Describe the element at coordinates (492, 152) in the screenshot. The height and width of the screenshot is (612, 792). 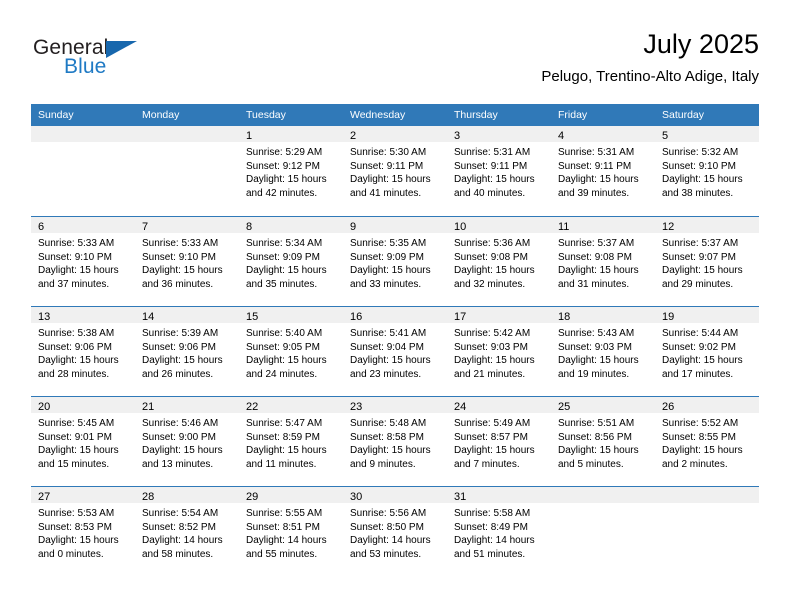
I see `sunrise-text: Sunrise: 5:31 AM` at that location.